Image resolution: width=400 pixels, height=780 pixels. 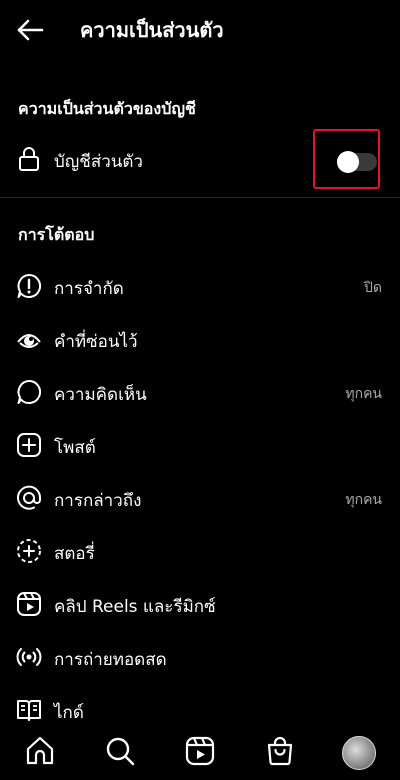 I want to click on guides-label: ไกด์, so click(x=69, y=713).